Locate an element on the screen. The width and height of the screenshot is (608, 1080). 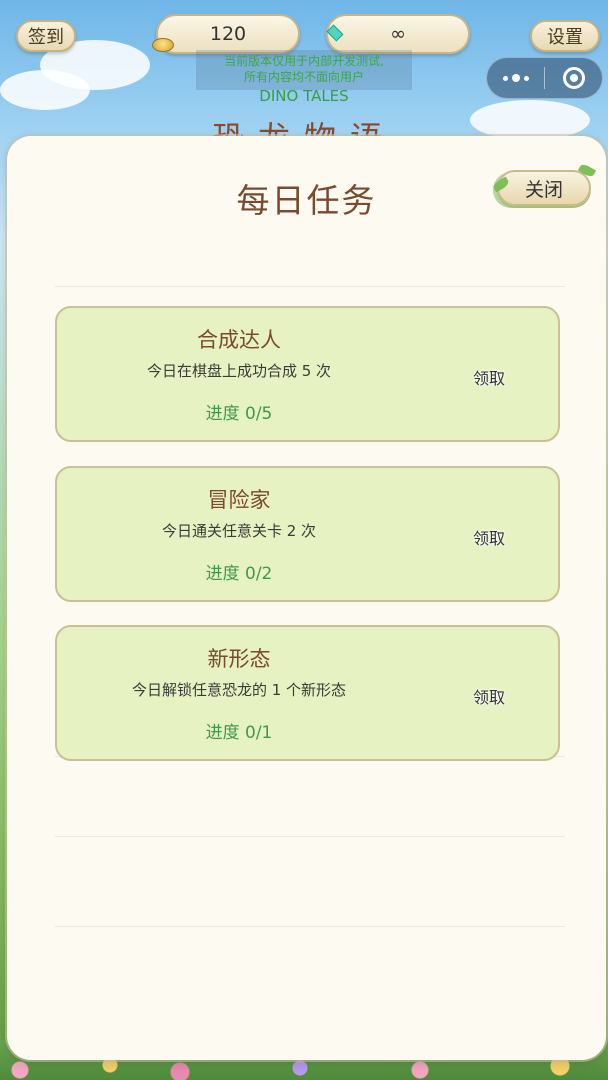
dev-notice-line2: 所有内容均不面向用户 is located at coordinates (303, 77).